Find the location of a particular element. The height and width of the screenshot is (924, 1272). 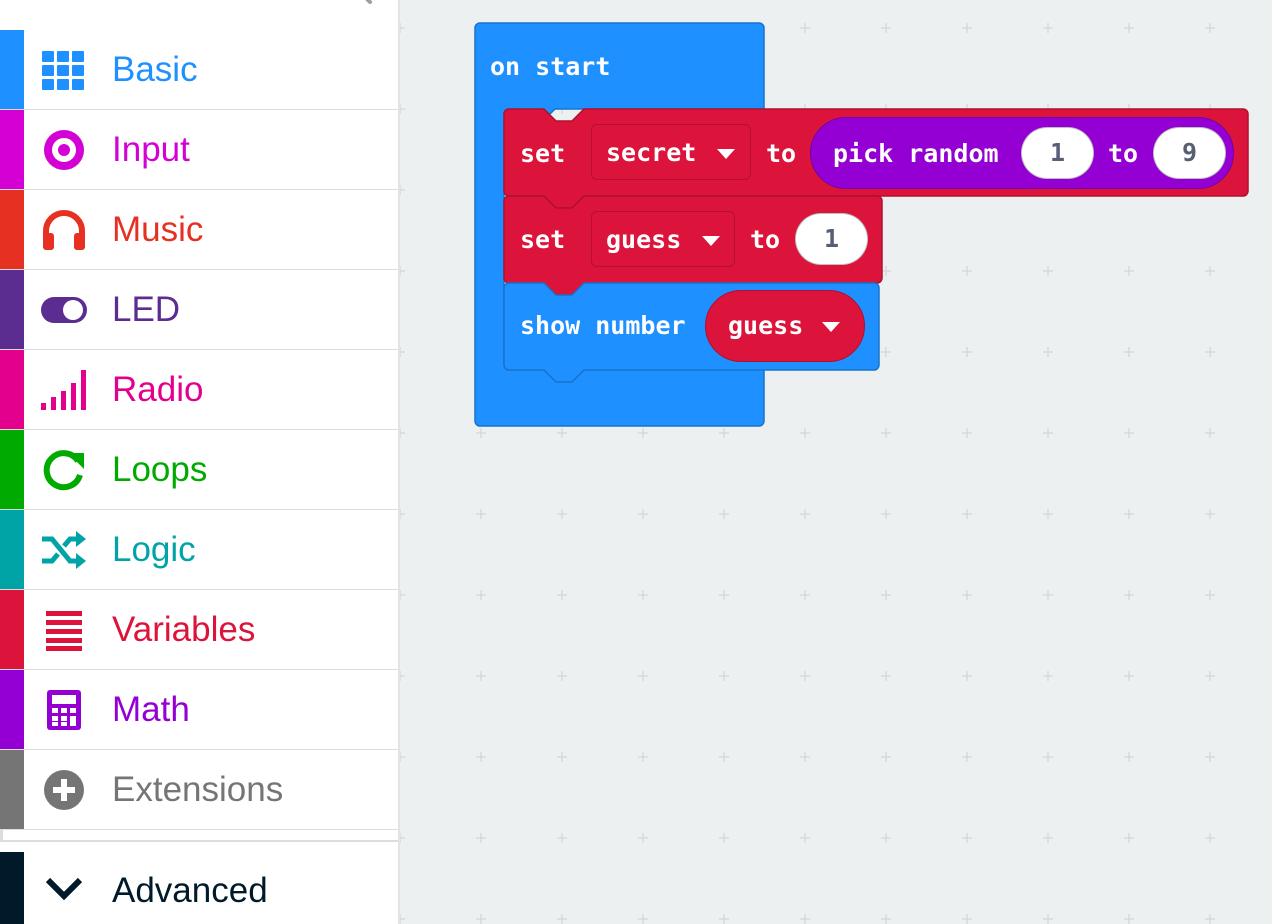

variable-dropdown-secret: secret is located at coordinates (671, 152).